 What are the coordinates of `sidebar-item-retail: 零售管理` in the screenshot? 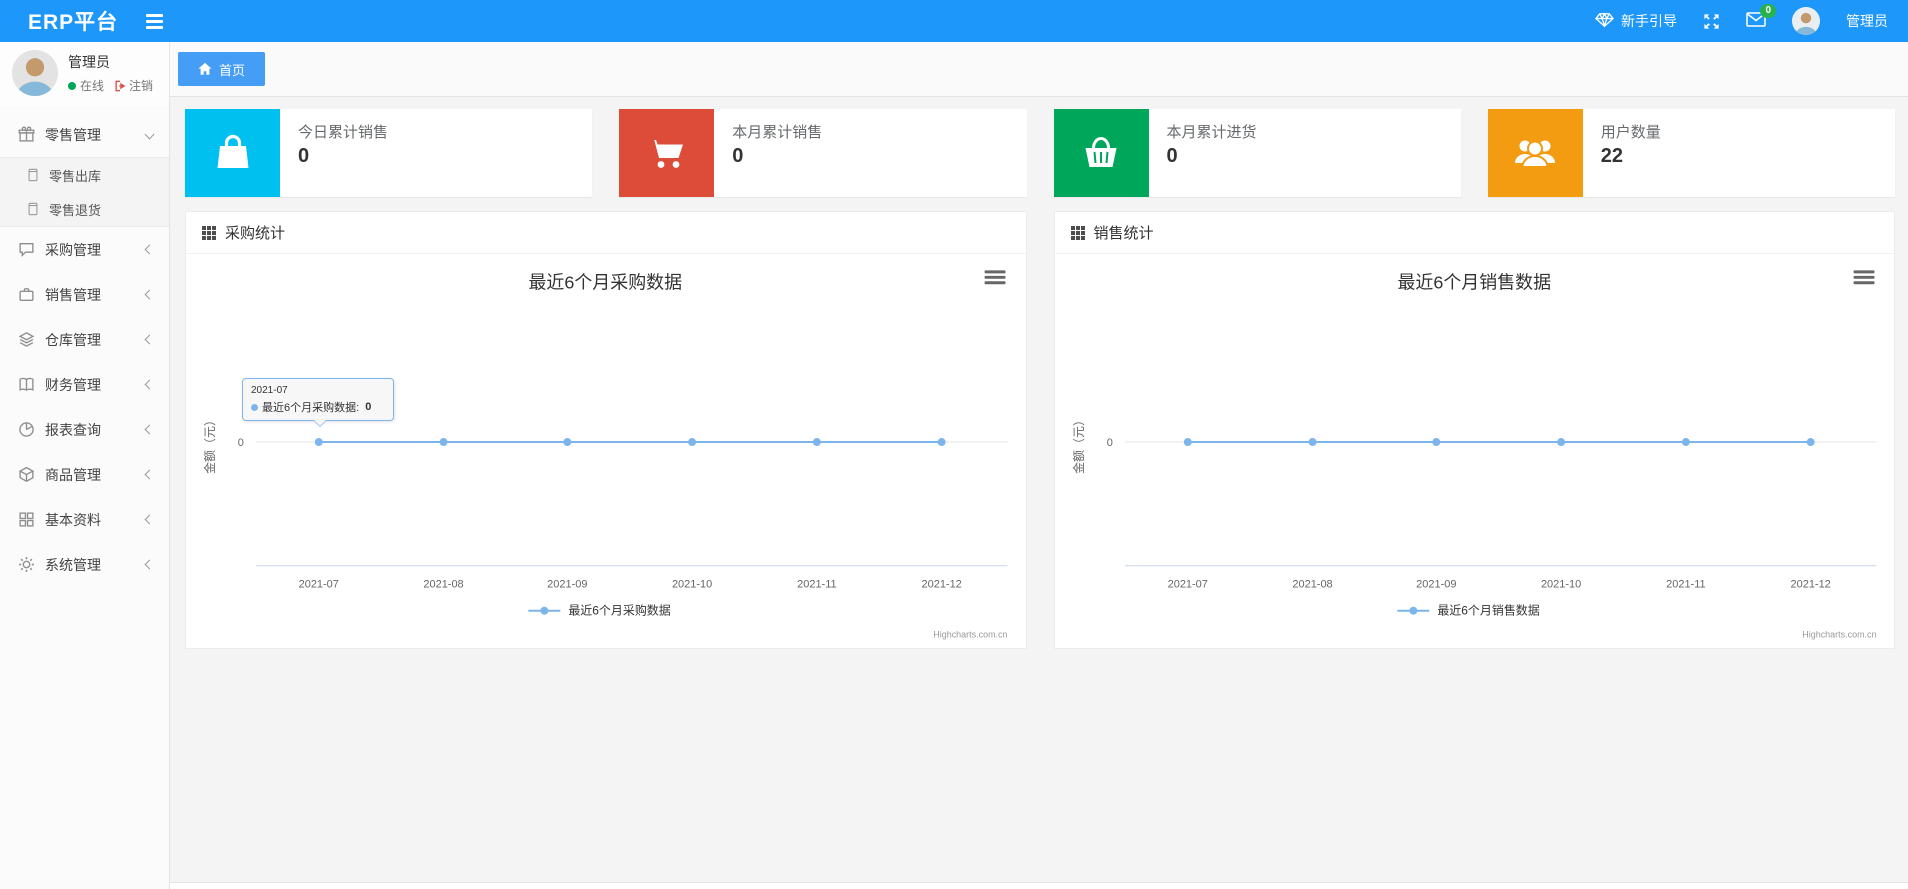 It's located at (84, 134).